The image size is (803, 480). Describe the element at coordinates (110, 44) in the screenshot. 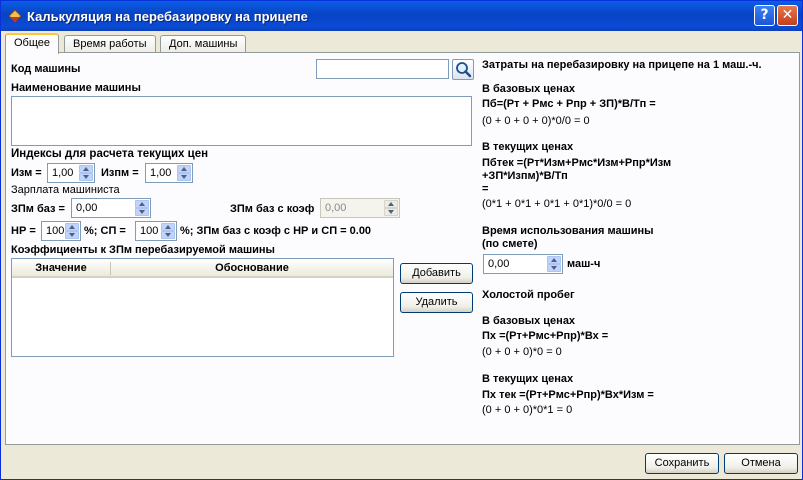

I see `tab-work-time: Время работы` at that location.